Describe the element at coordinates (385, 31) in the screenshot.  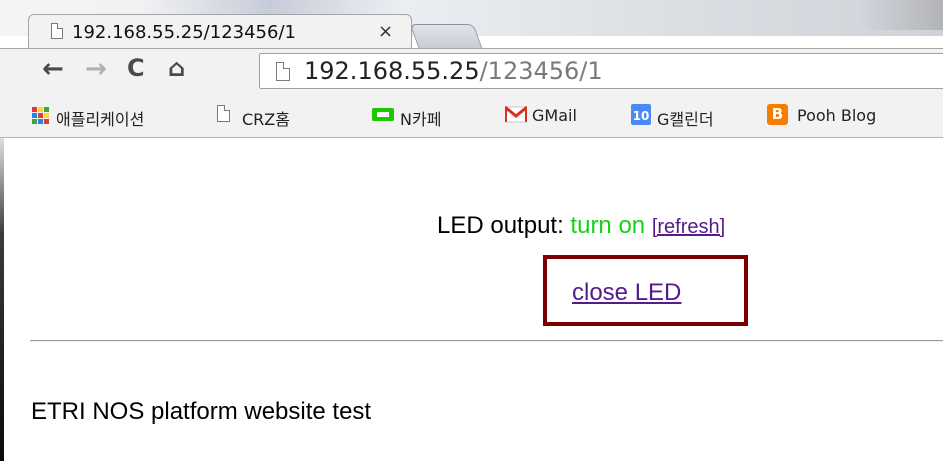
I see `close-icon: ×` at that location.